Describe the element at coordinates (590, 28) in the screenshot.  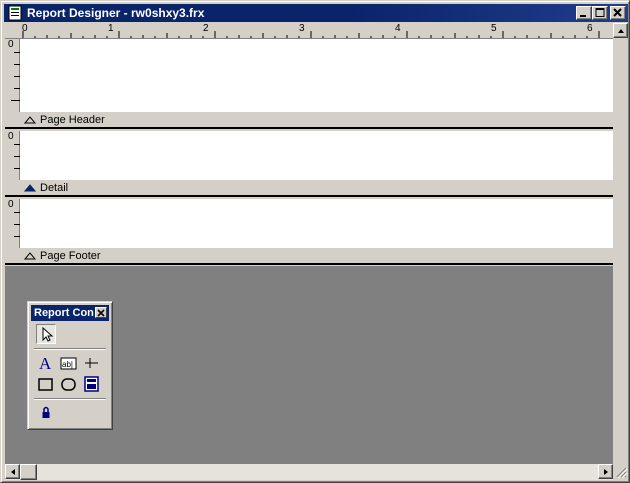
I see `ruler-label: 6` at that location.